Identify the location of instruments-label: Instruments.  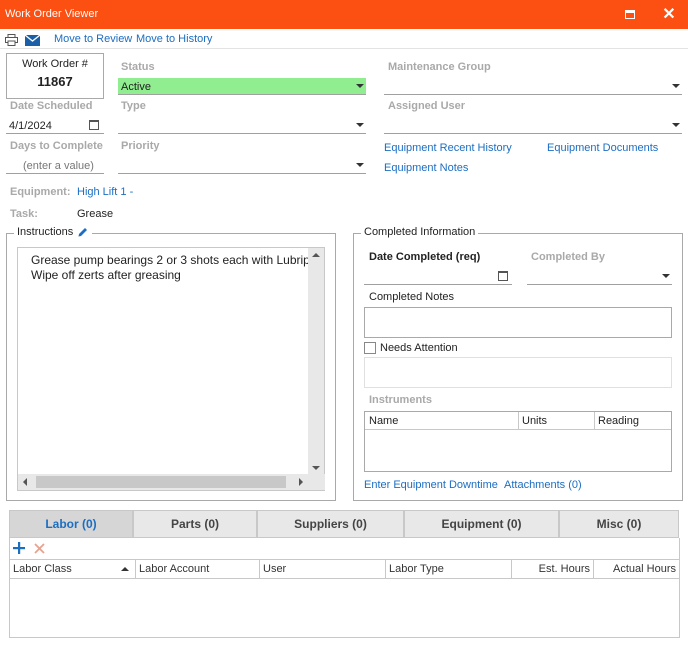
(400, 400).